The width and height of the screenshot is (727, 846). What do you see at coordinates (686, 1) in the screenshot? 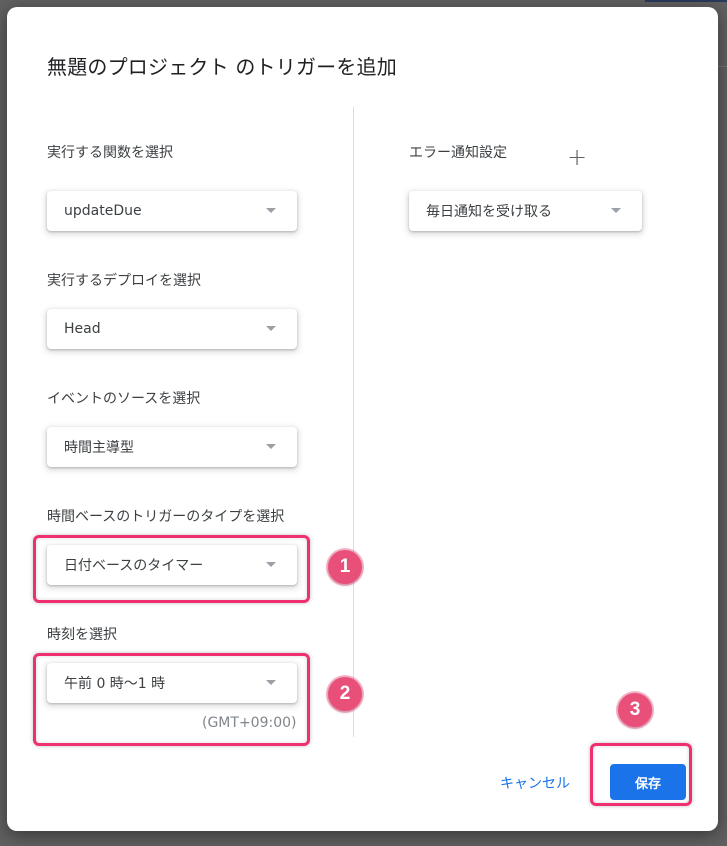
I see `background-accent` at bounding box center [686, 1].